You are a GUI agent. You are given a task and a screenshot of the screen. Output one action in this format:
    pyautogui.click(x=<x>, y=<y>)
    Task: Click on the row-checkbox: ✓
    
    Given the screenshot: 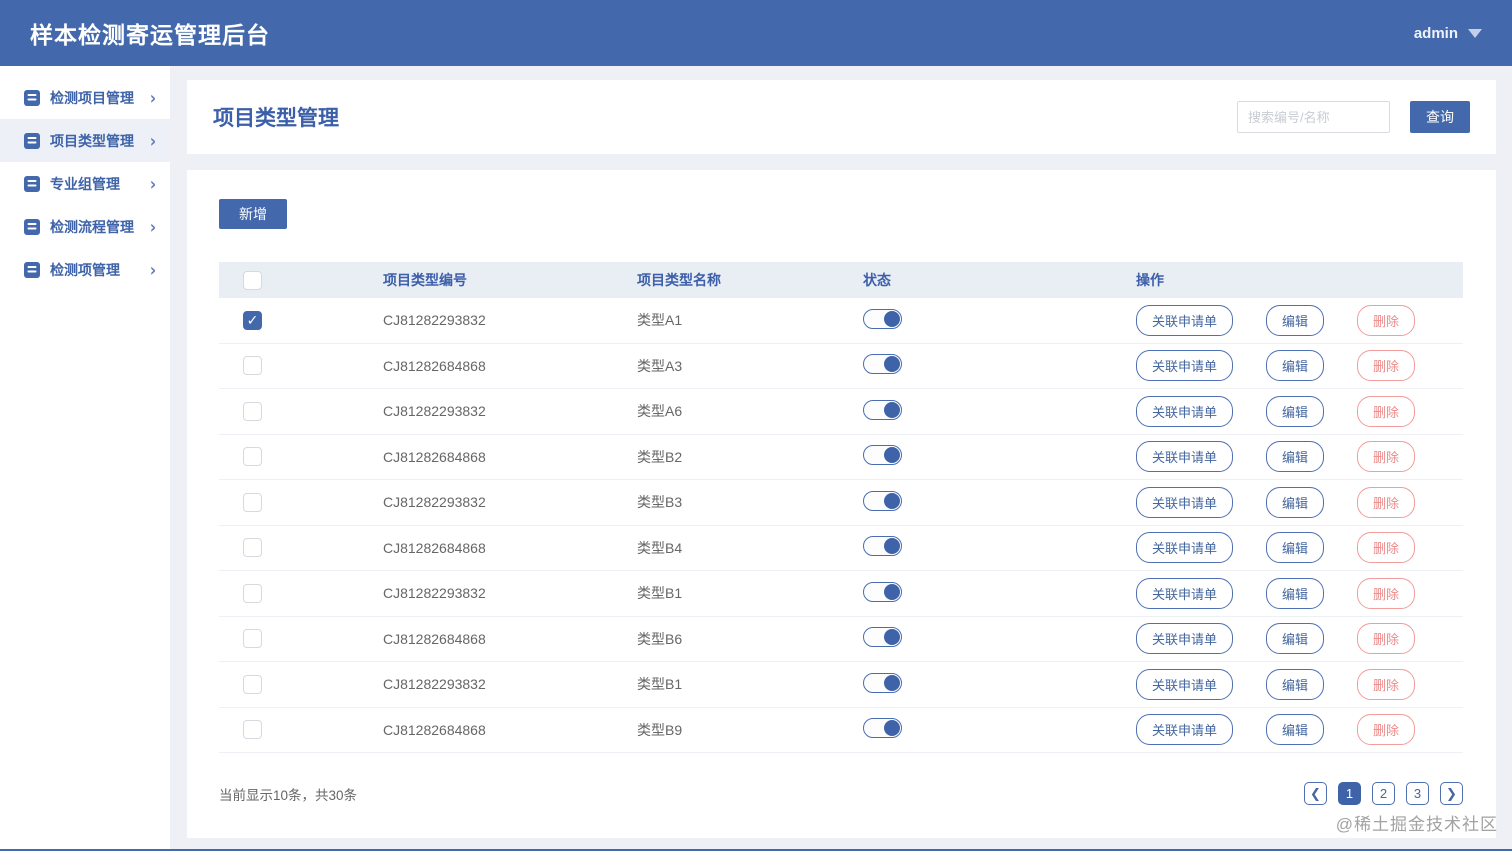 What is the action you would take?
    pyautogui.click(x=252, y=320)
    